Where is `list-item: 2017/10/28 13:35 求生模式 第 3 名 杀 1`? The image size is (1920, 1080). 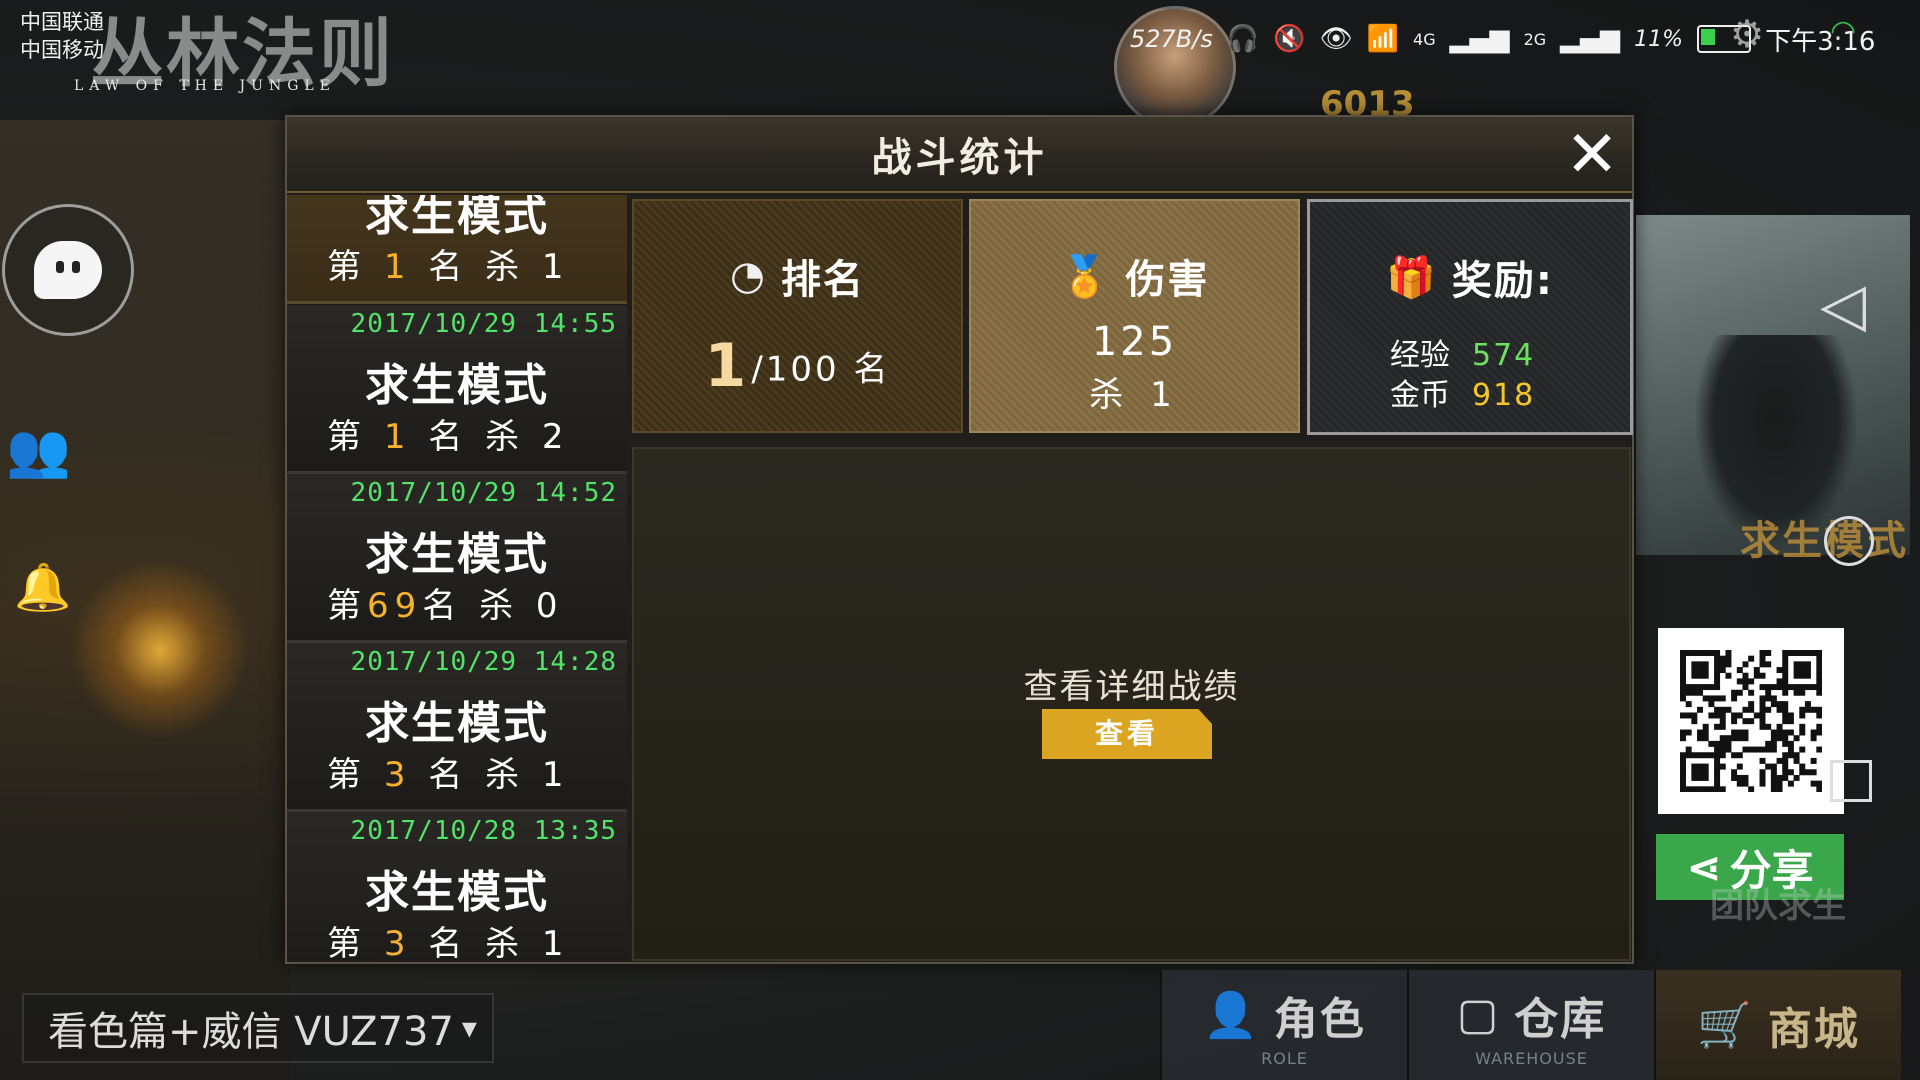
list-item: 2017/10/28 13:35 求生模式 第 3 名 杀 1 is located at coordinates (457, 886).